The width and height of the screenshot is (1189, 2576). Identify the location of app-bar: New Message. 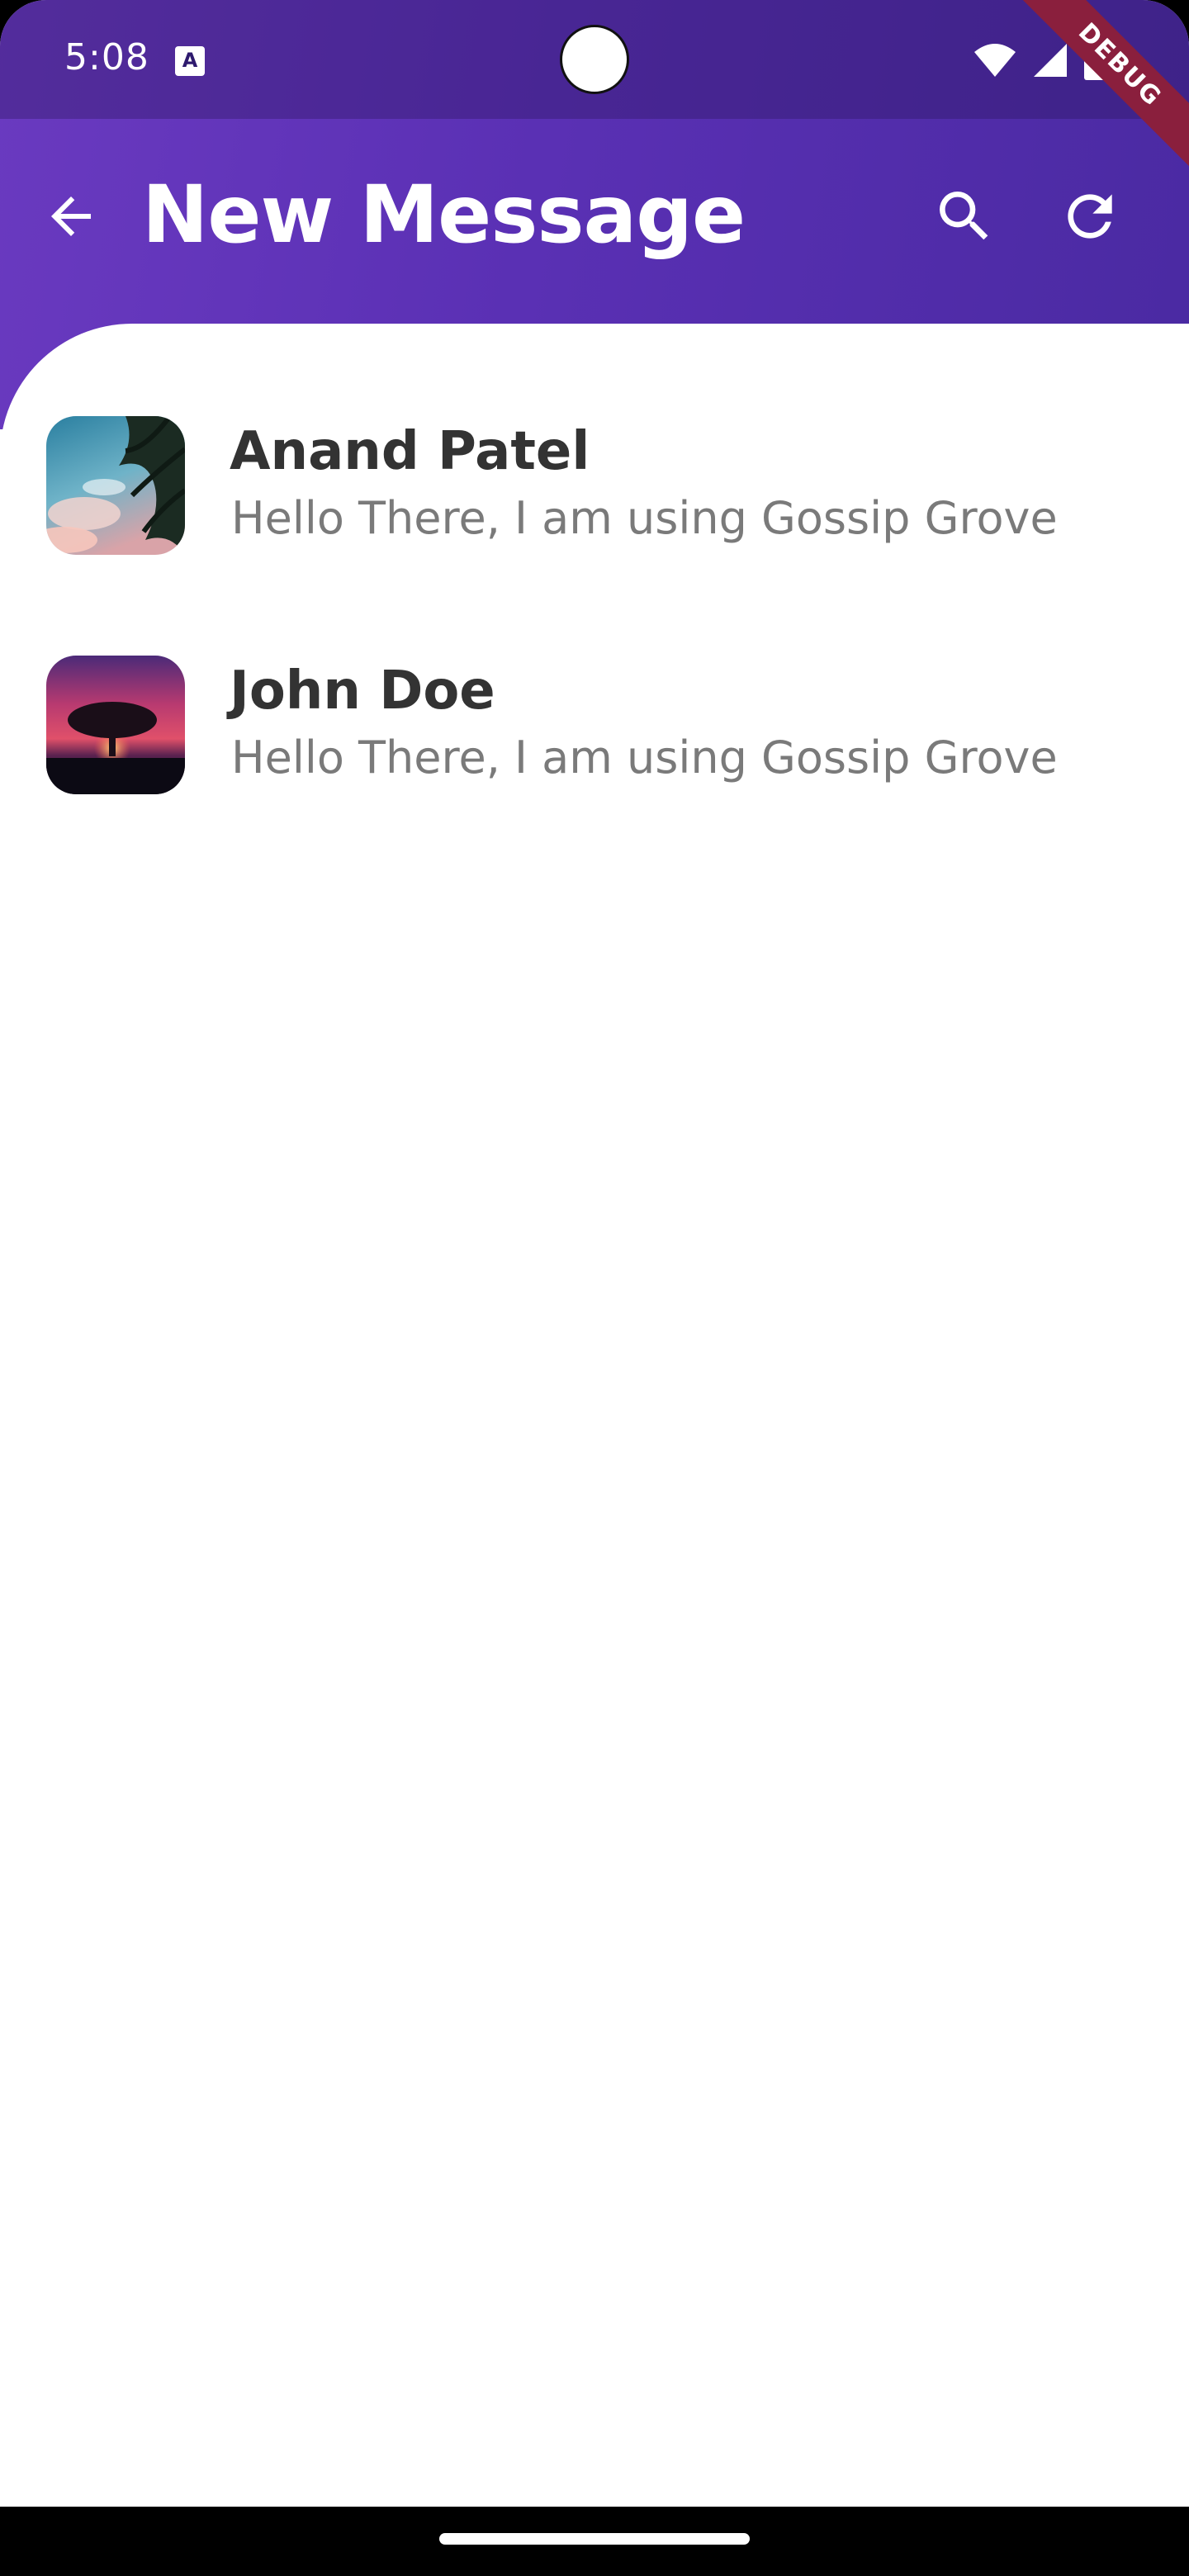
(594, 221).